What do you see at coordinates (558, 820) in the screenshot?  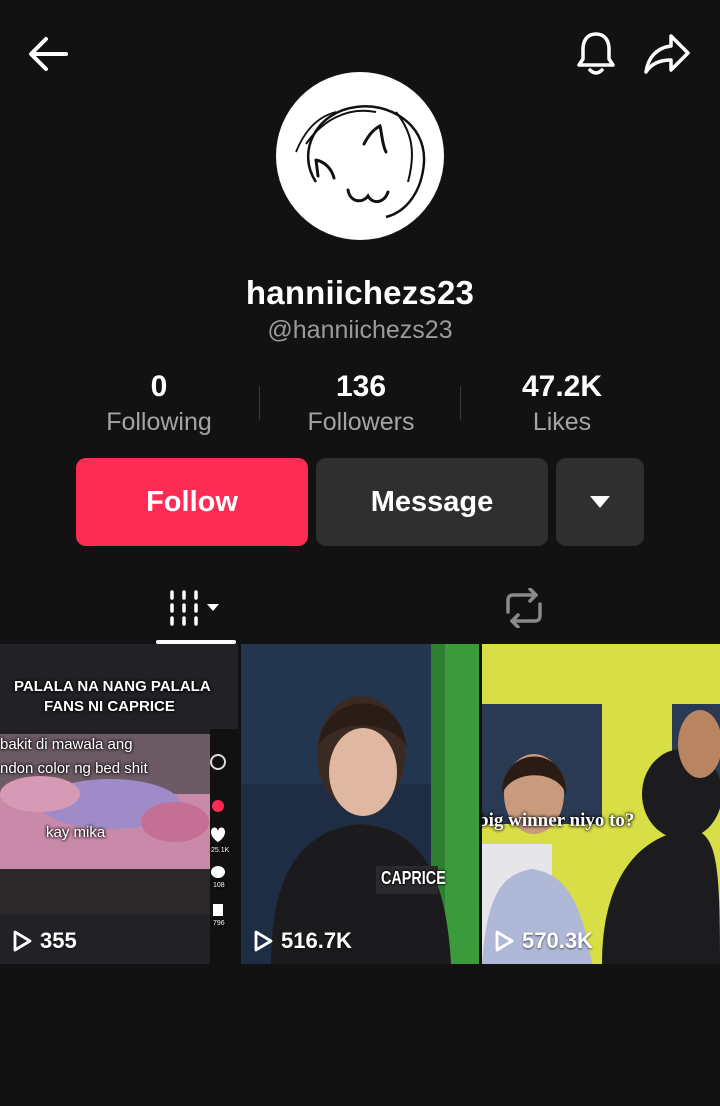 I see `video-caption: big winner niyo to?` at bounding box center [558, 820].